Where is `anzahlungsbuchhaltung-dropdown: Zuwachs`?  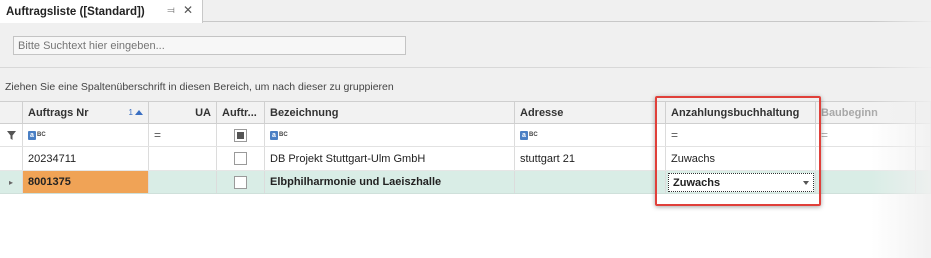 anzahlungsbuchhaltung-dropdown: Zuwachs is located at coordinates (741, 182).